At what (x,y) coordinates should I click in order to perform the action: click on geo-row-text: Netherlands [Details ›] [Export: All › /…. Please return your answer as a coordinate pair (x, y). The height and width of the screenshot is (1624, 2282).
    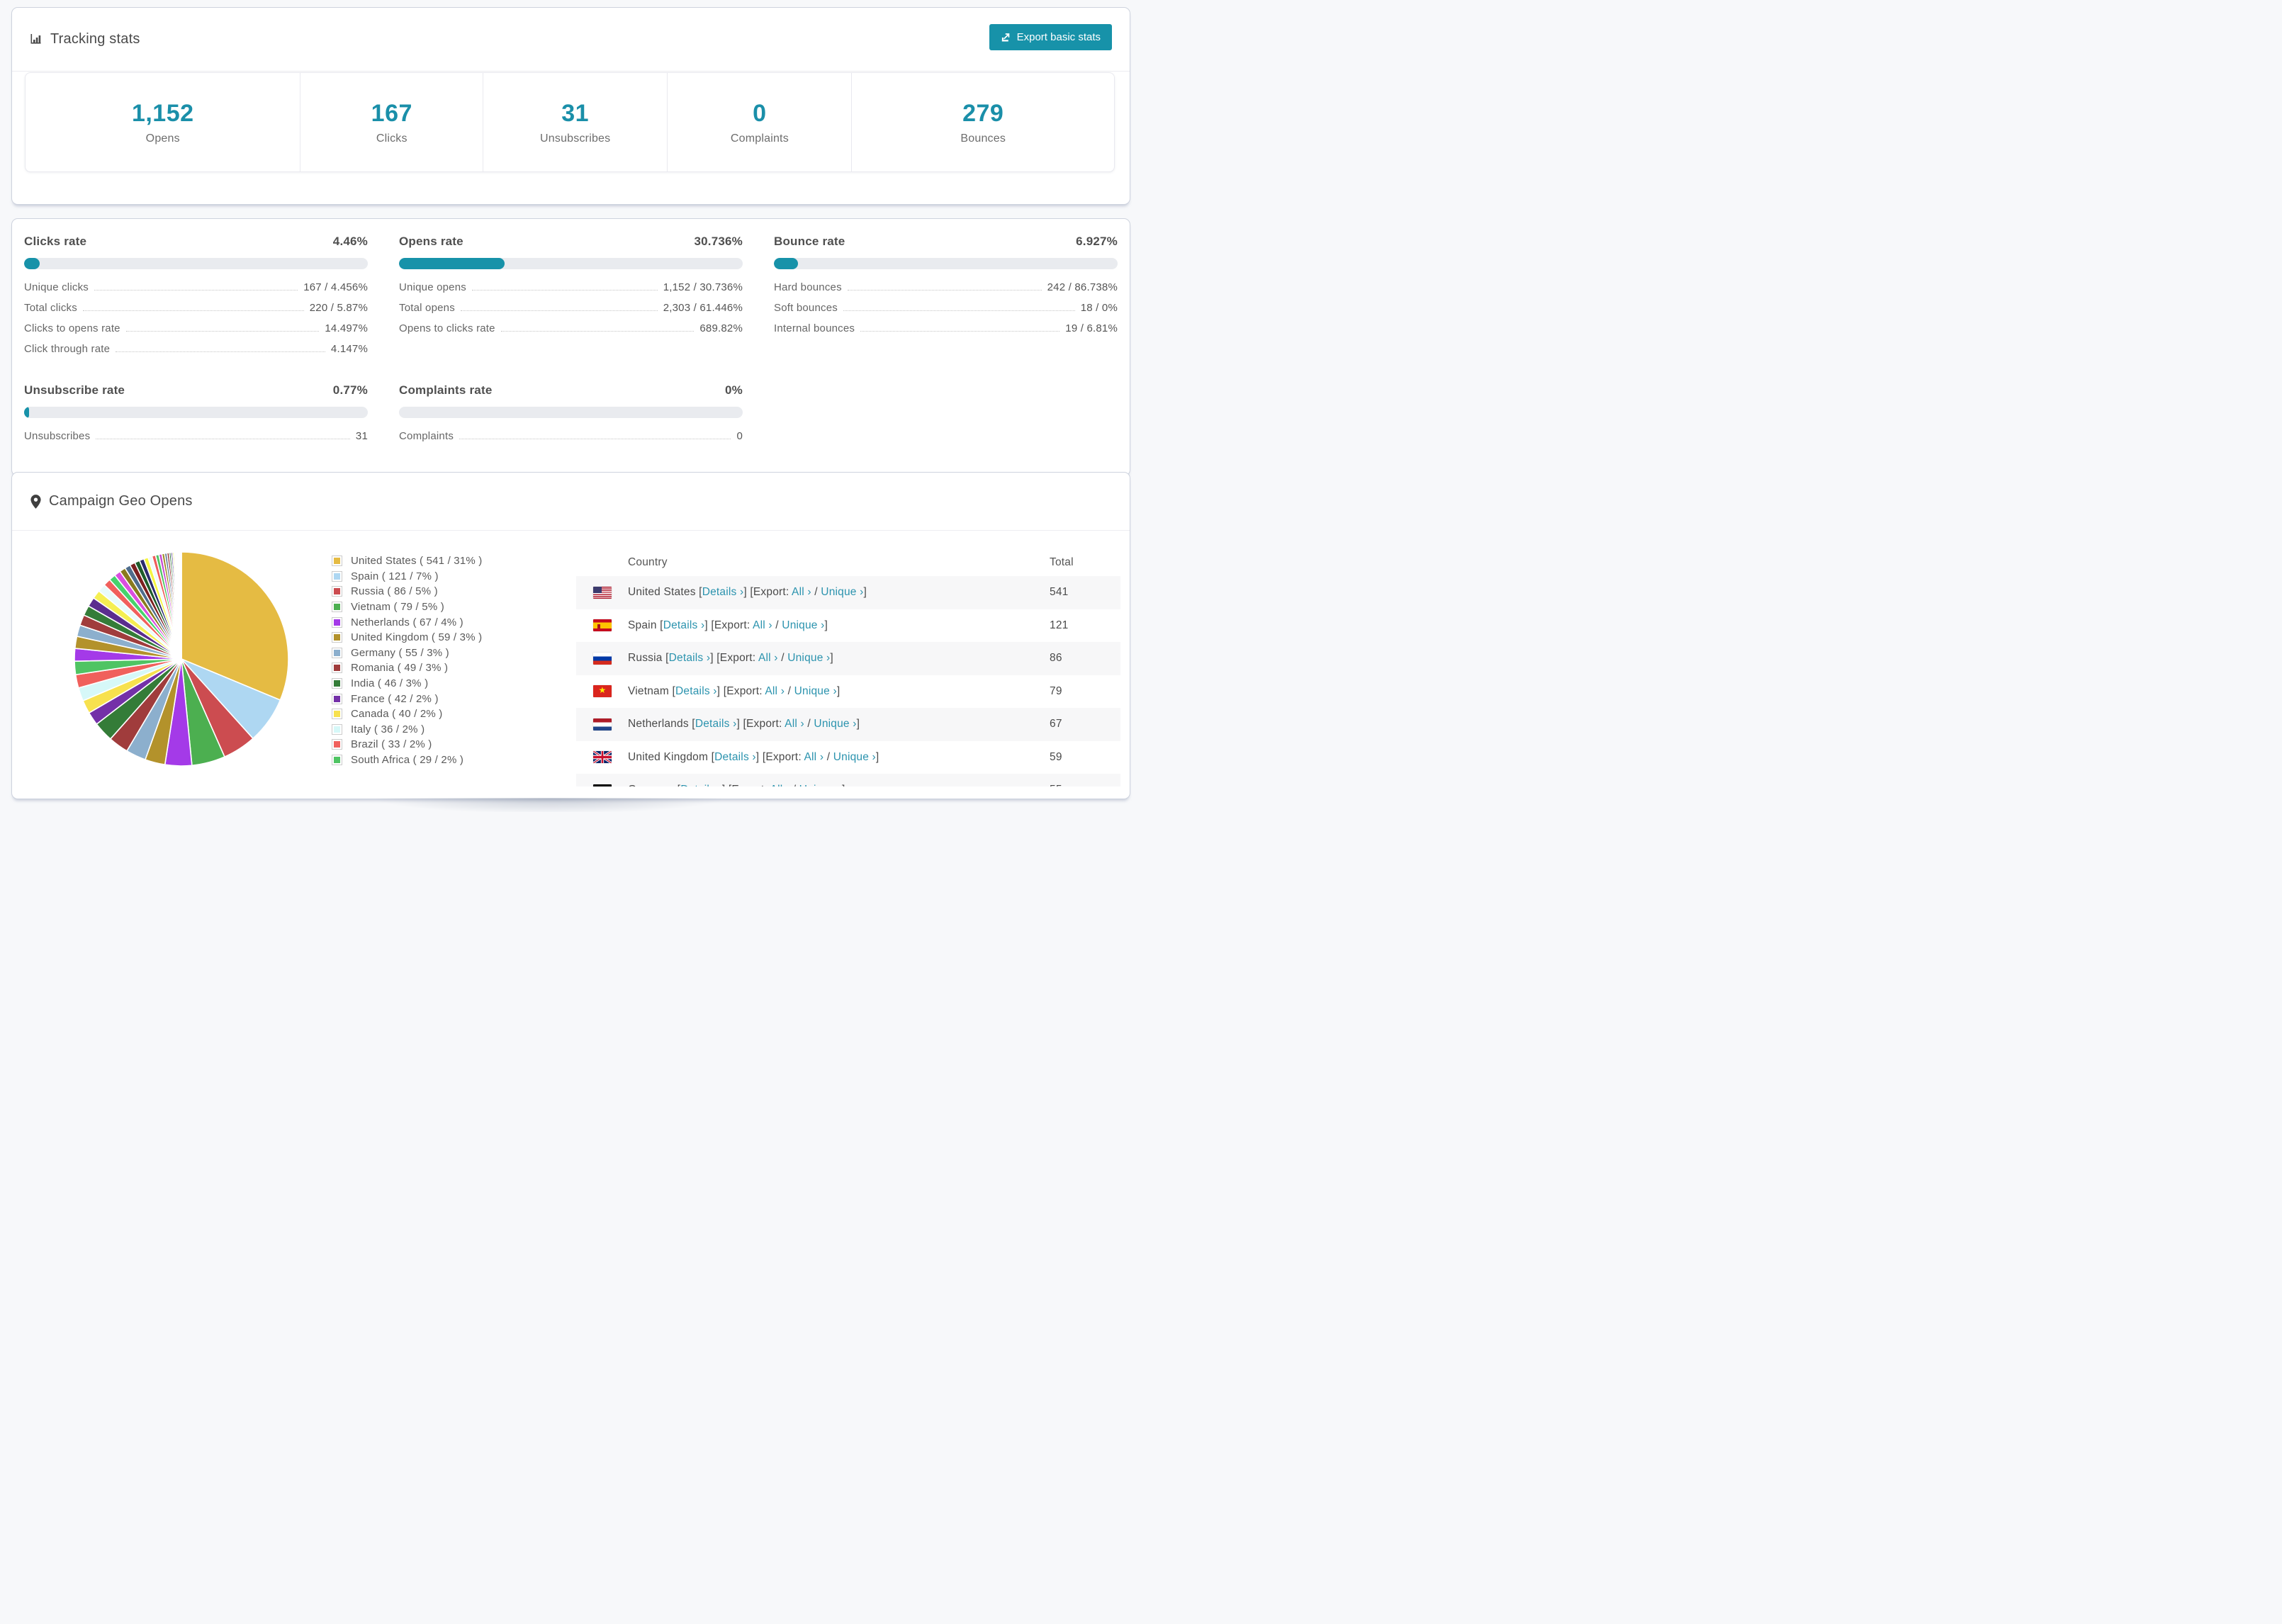
    Looking at the image, I should click on (744, 724).